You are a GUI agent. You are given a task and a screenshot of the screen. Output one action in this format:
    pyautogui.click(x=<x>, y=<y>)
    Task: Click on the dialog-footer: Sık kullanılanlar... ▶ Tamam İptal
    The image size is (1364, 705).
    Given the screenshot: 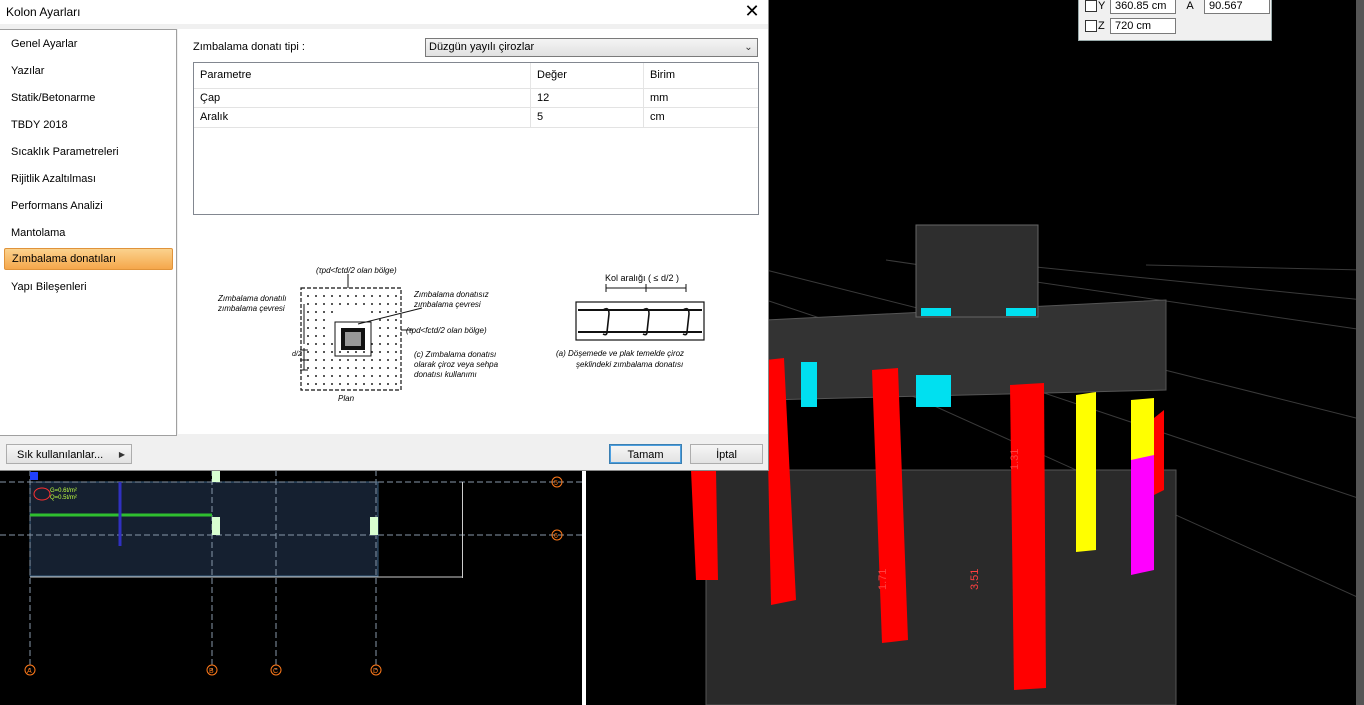 What is the action you would take?
    pyautogui.click(x=384, y=453)
    